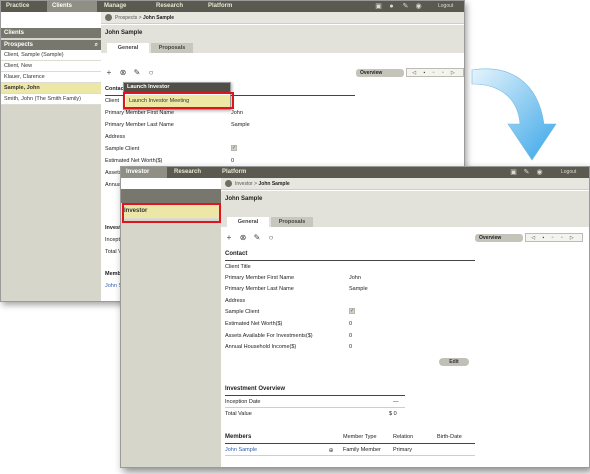 This screenshot has height=474, width=590. I want to click on assets-value: 0, so click(351, 336).